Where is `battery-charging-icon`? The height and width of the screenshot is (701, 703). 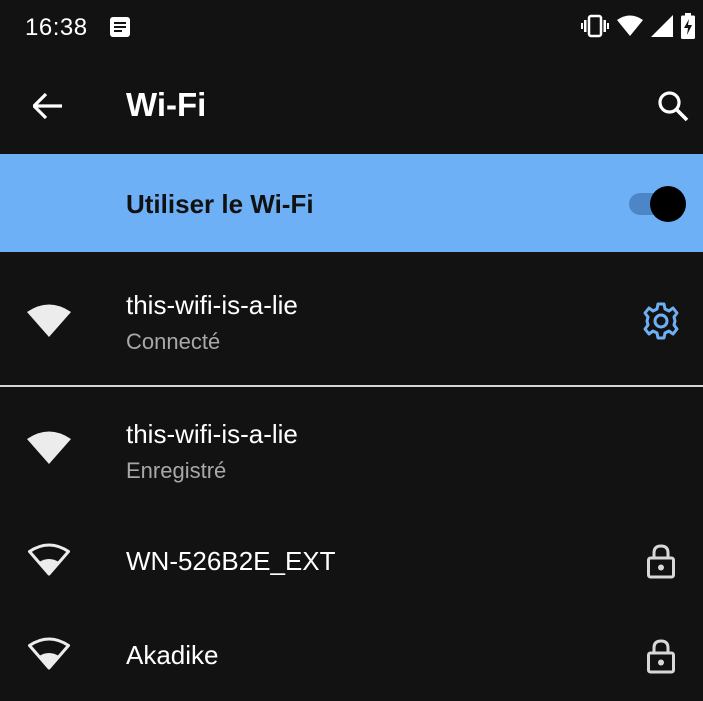 battery-charging-icon is located at coordinates (688, 28).